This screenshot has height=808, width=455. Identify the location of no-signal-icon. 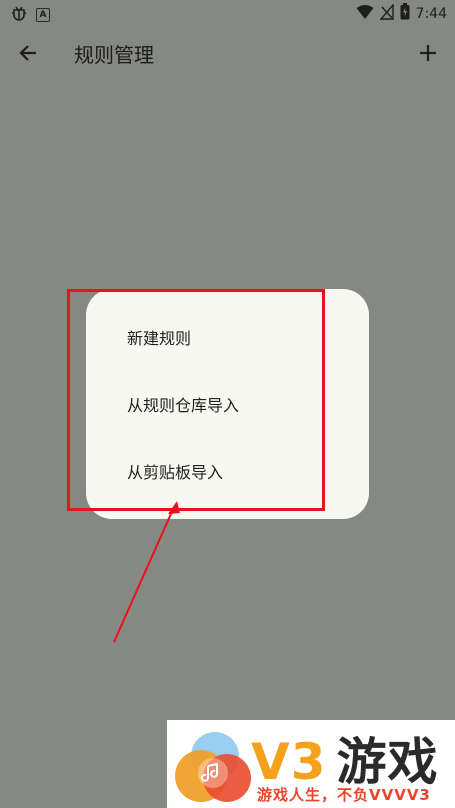
(386, 13).